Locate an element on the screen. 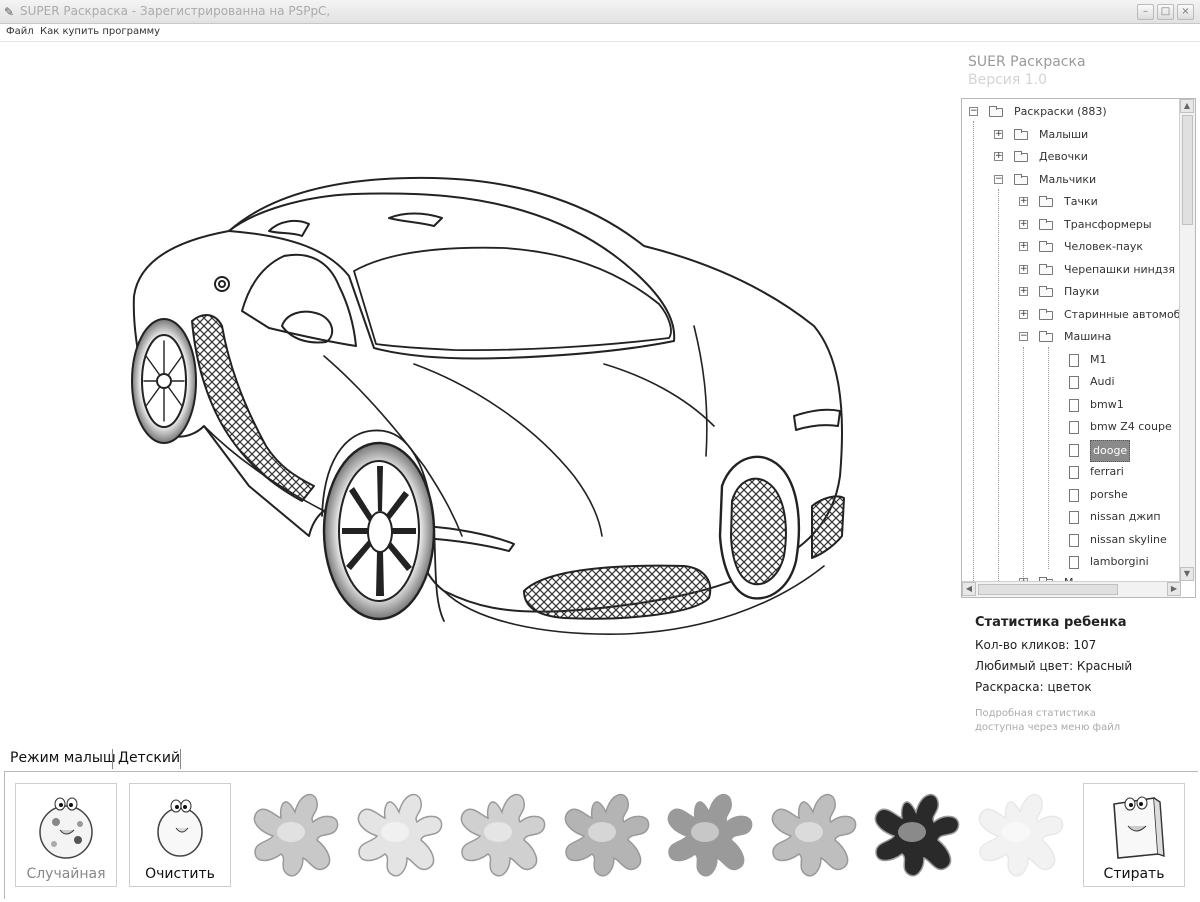  tree-horizontal-scrollbar: ◀ ▶ is located at coordinates (1071, 589).